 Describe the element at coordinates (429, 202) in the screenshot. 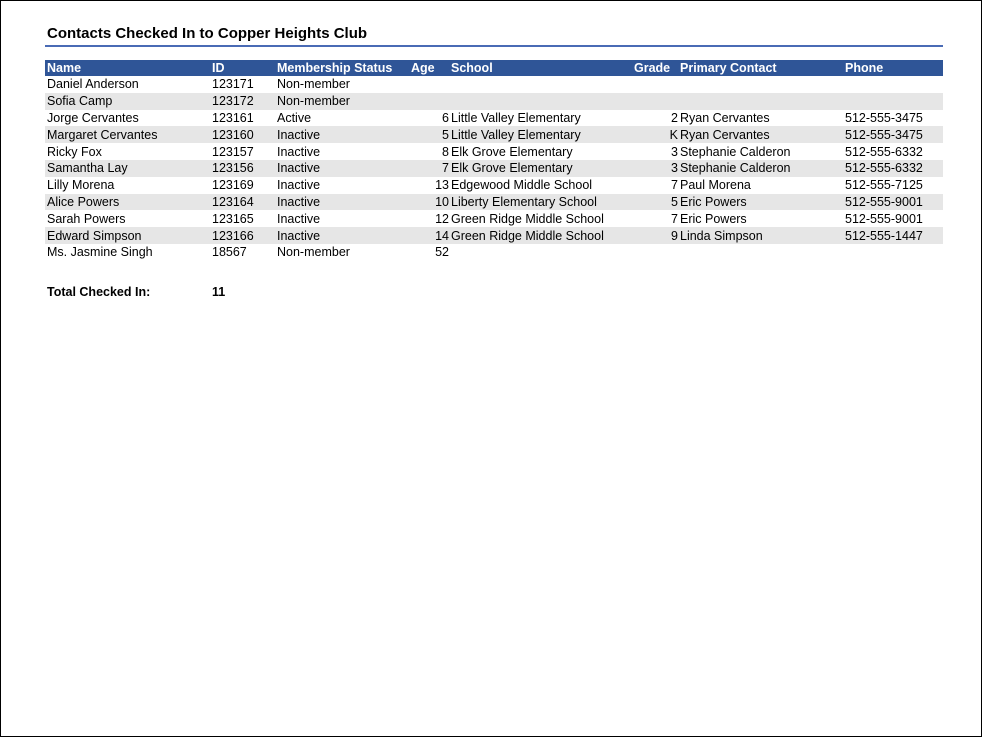

I see `cell-age: 10` at that location.